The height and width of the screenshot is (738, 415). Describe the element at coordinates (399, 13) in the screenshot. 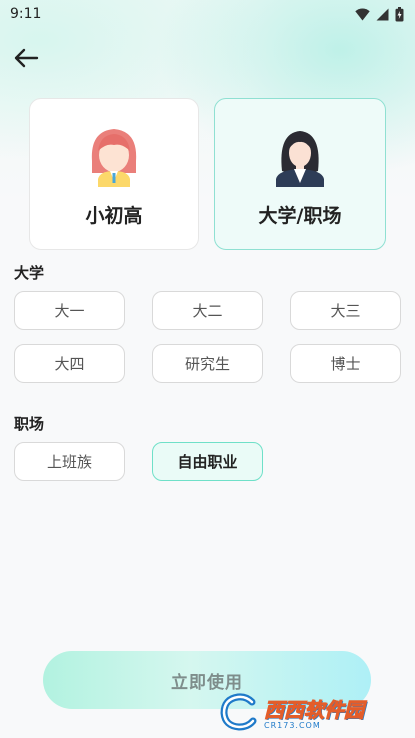

I see `battery-charging-icon` at that location.